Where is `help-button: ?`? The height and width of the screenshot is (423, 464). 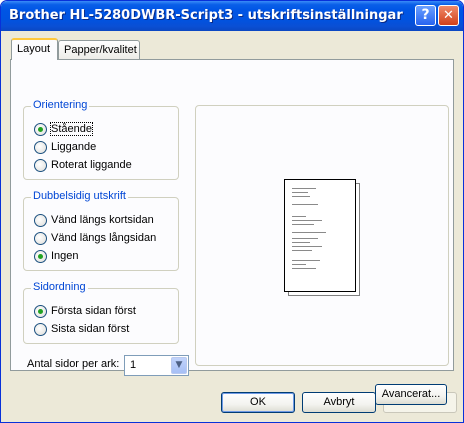 help-button: ? is located at coordinates (425, 15).